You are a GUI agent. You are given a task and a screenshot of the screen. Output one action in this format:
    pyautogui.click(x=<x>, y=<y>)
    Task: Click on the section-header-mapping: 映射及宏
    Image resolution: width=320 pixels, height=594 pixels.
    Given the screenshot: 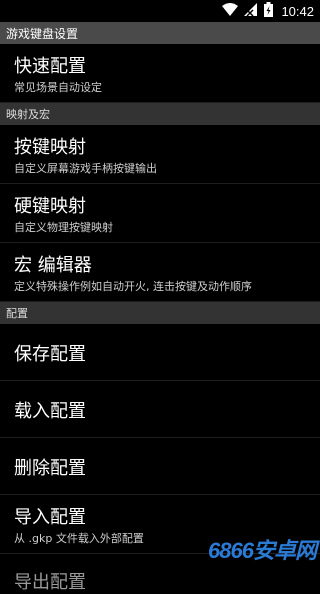 What is the action you would take?
    pyautogui.click(x=160, y=114)
    